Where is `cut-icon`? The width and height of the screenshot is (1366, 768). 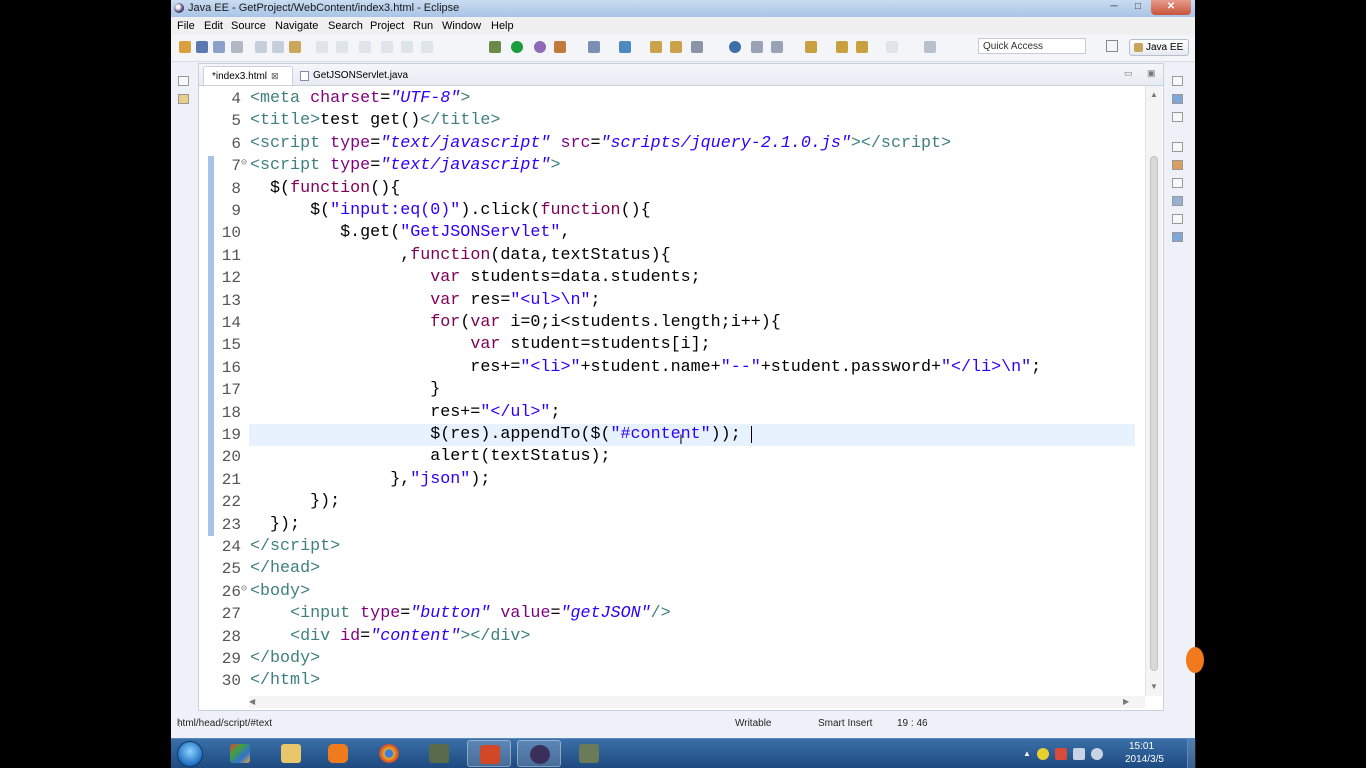 cut-icon is located at coordinates (261, 47).